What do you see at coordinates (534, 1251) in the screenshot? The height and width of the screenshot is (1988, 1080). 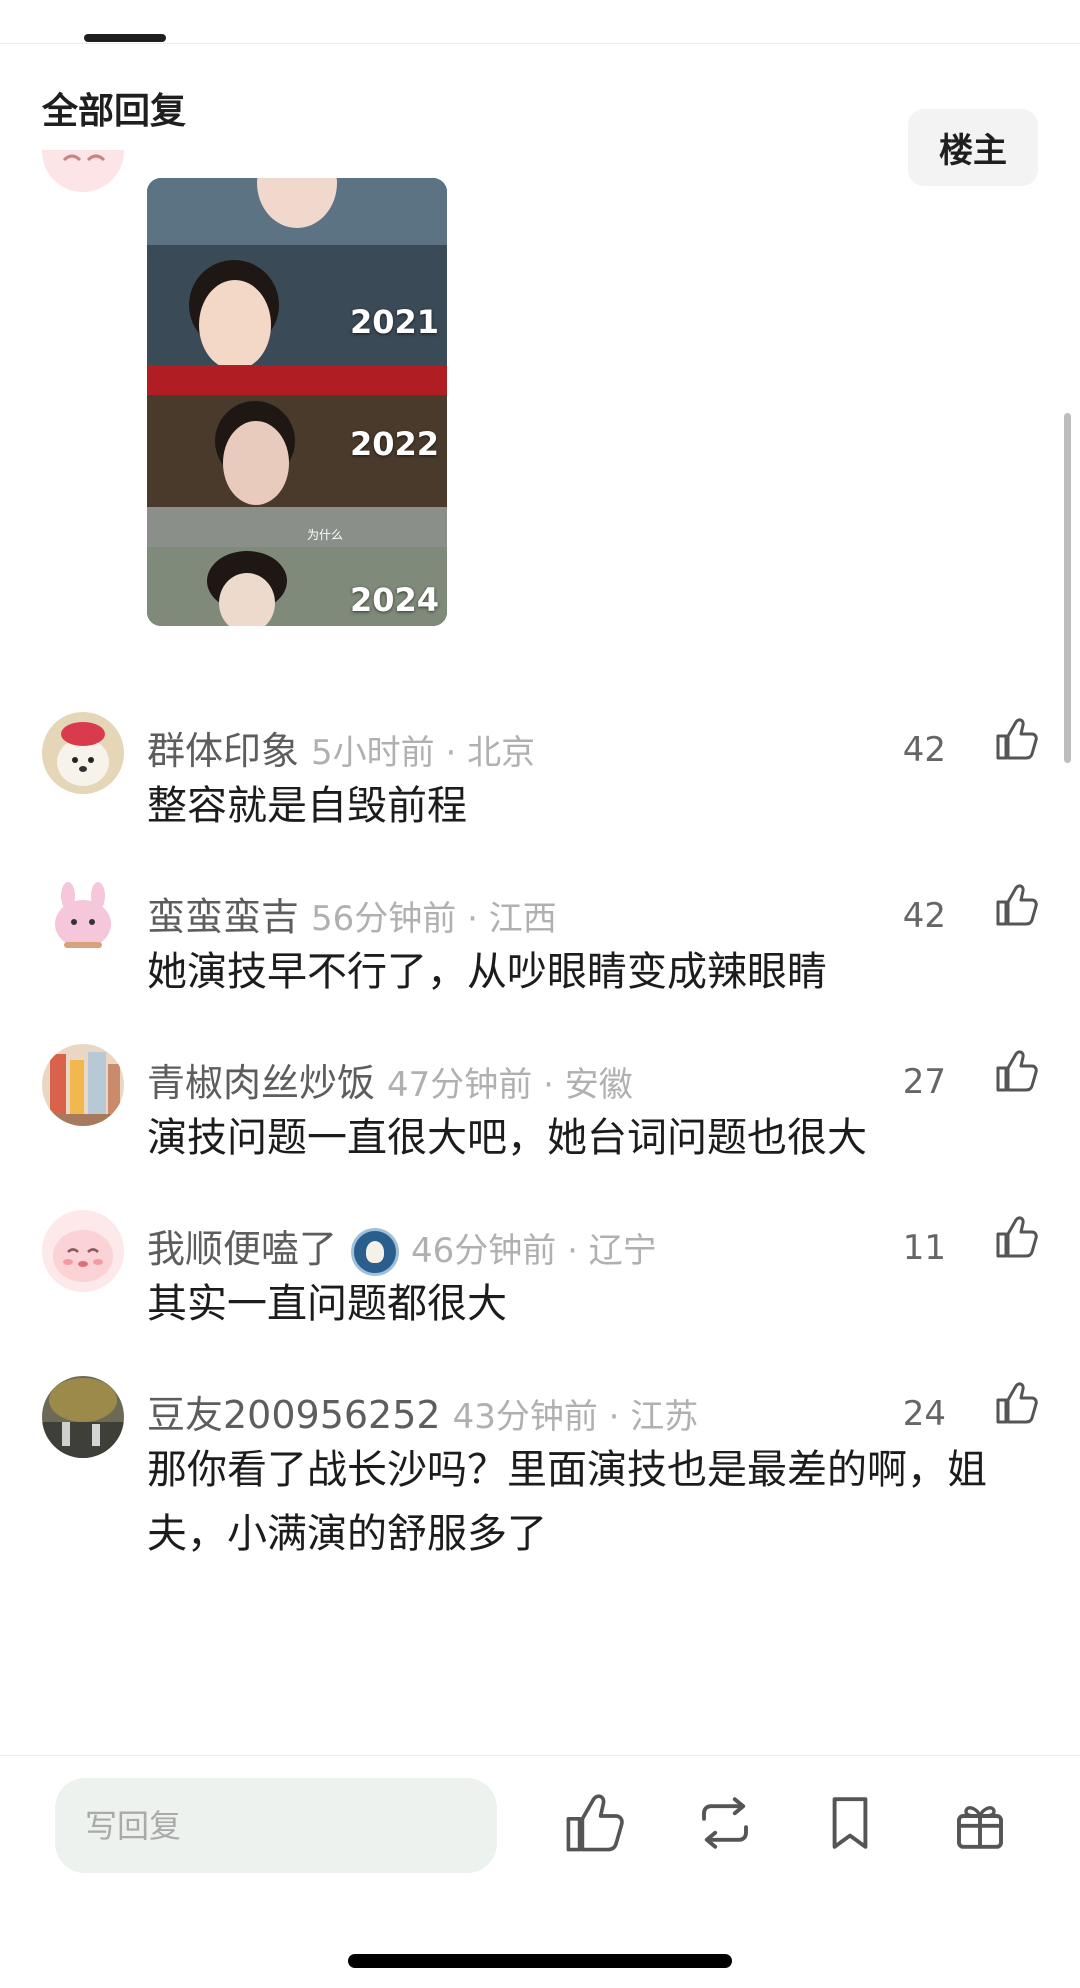 I see `comment-meta: 46分钟前 · 辽宁` at bounding box center [534, 1251].